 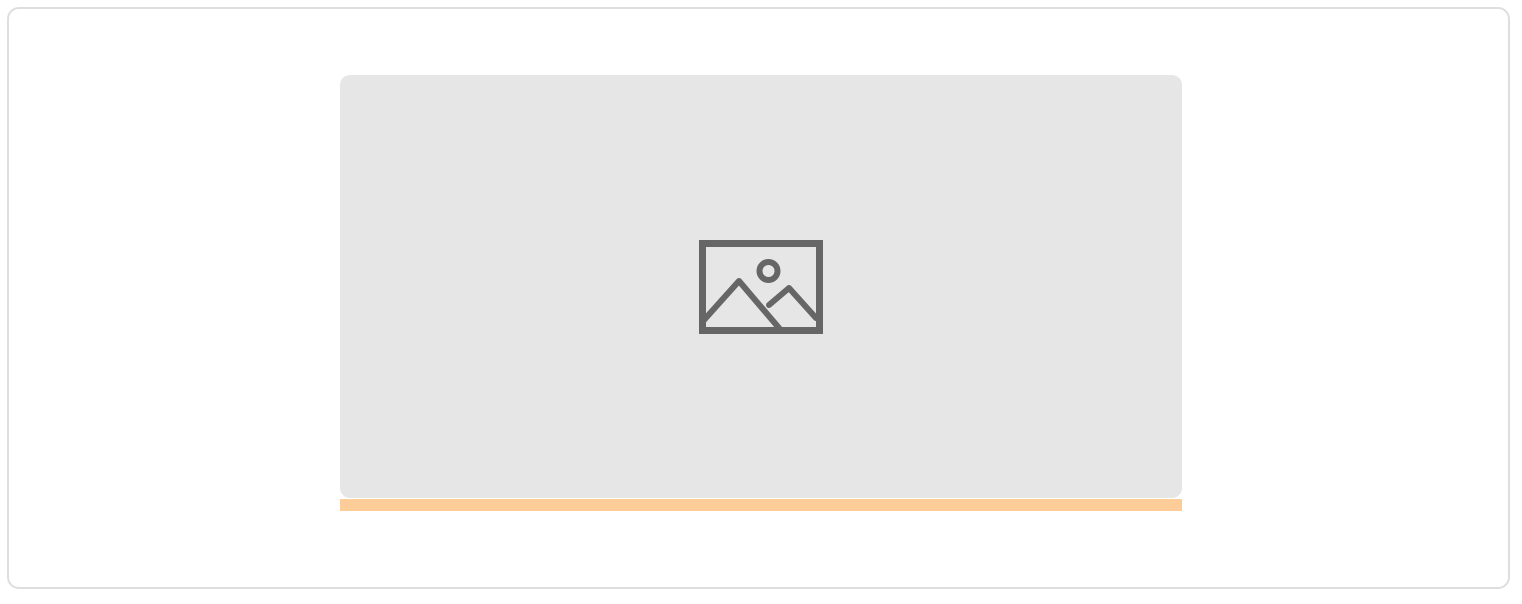 I want to click on image-placeholder-icon, so click(x=761, y=287).